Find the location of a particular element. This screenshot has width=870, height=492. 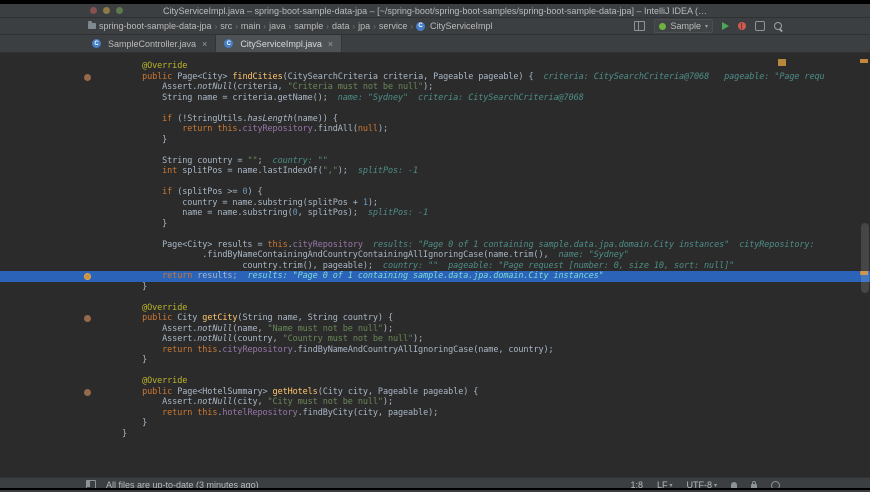

run-button is located at coordinates (725, 26).